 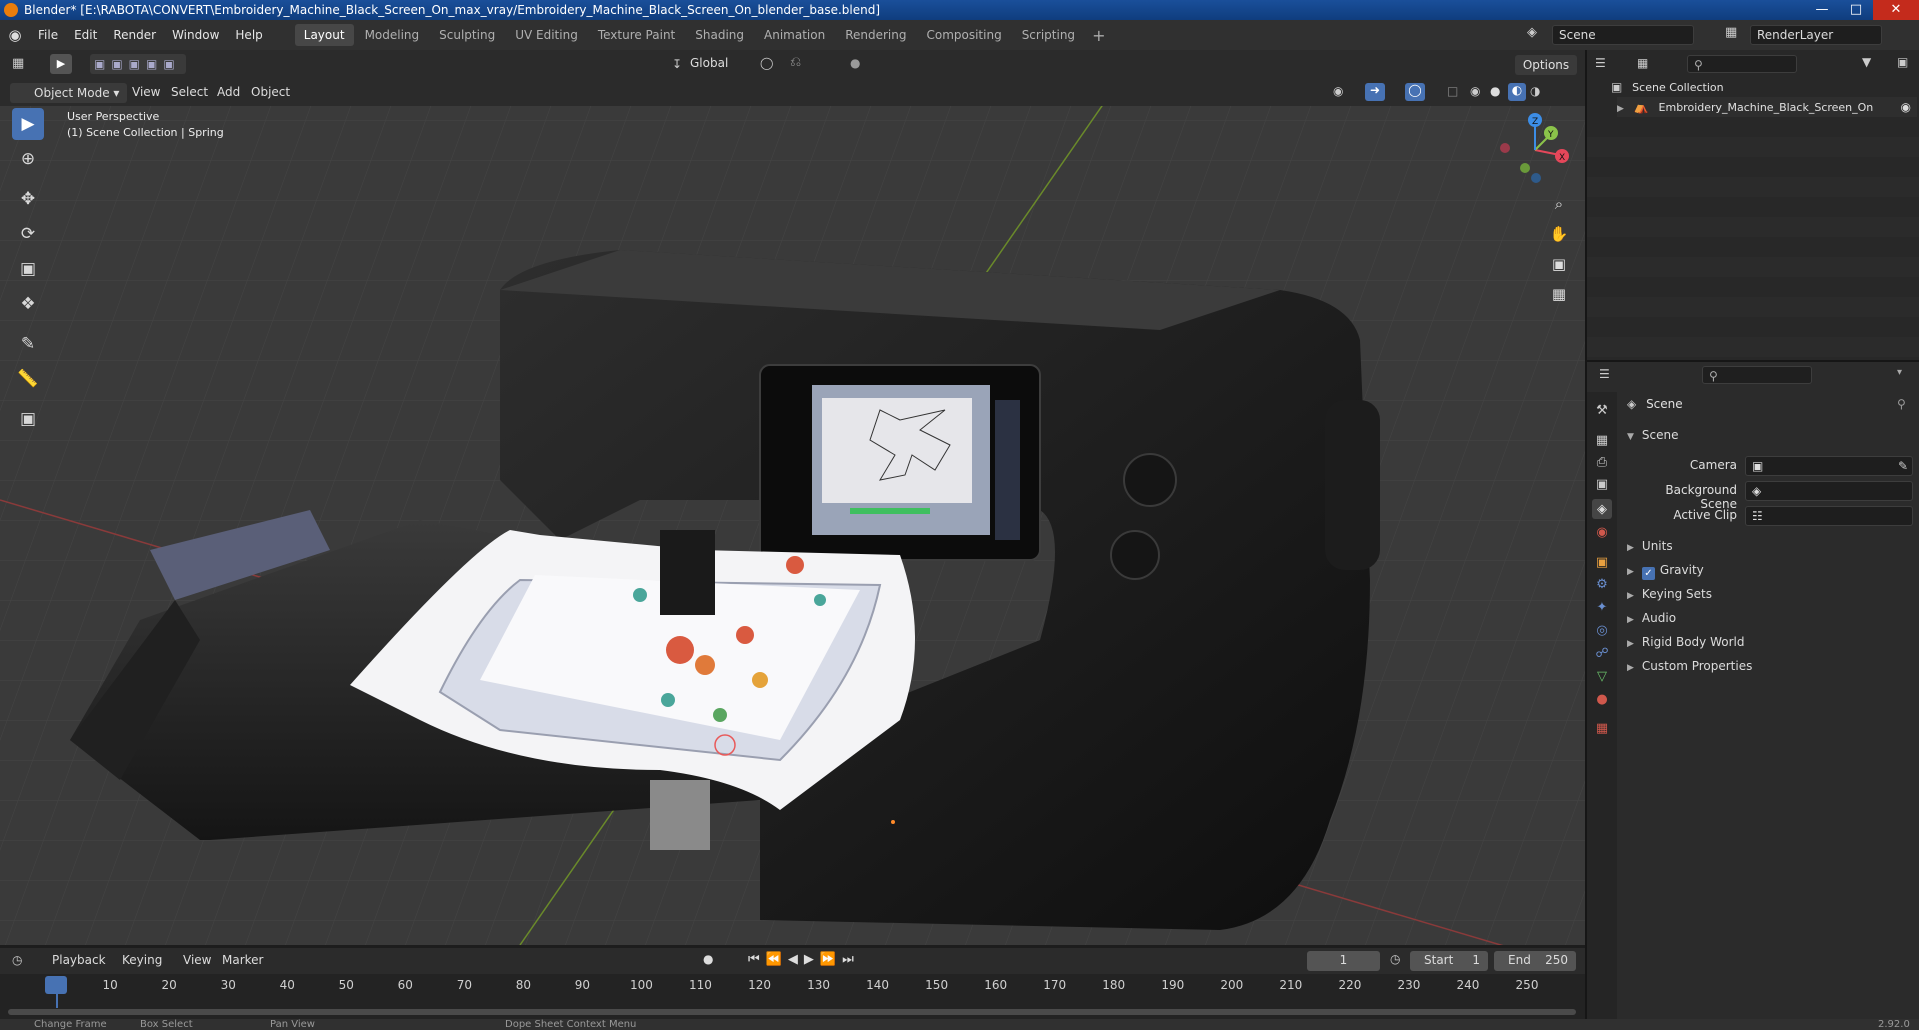 I want to click on output-tab-icon: ⎙, so click(x=1602, y=462).